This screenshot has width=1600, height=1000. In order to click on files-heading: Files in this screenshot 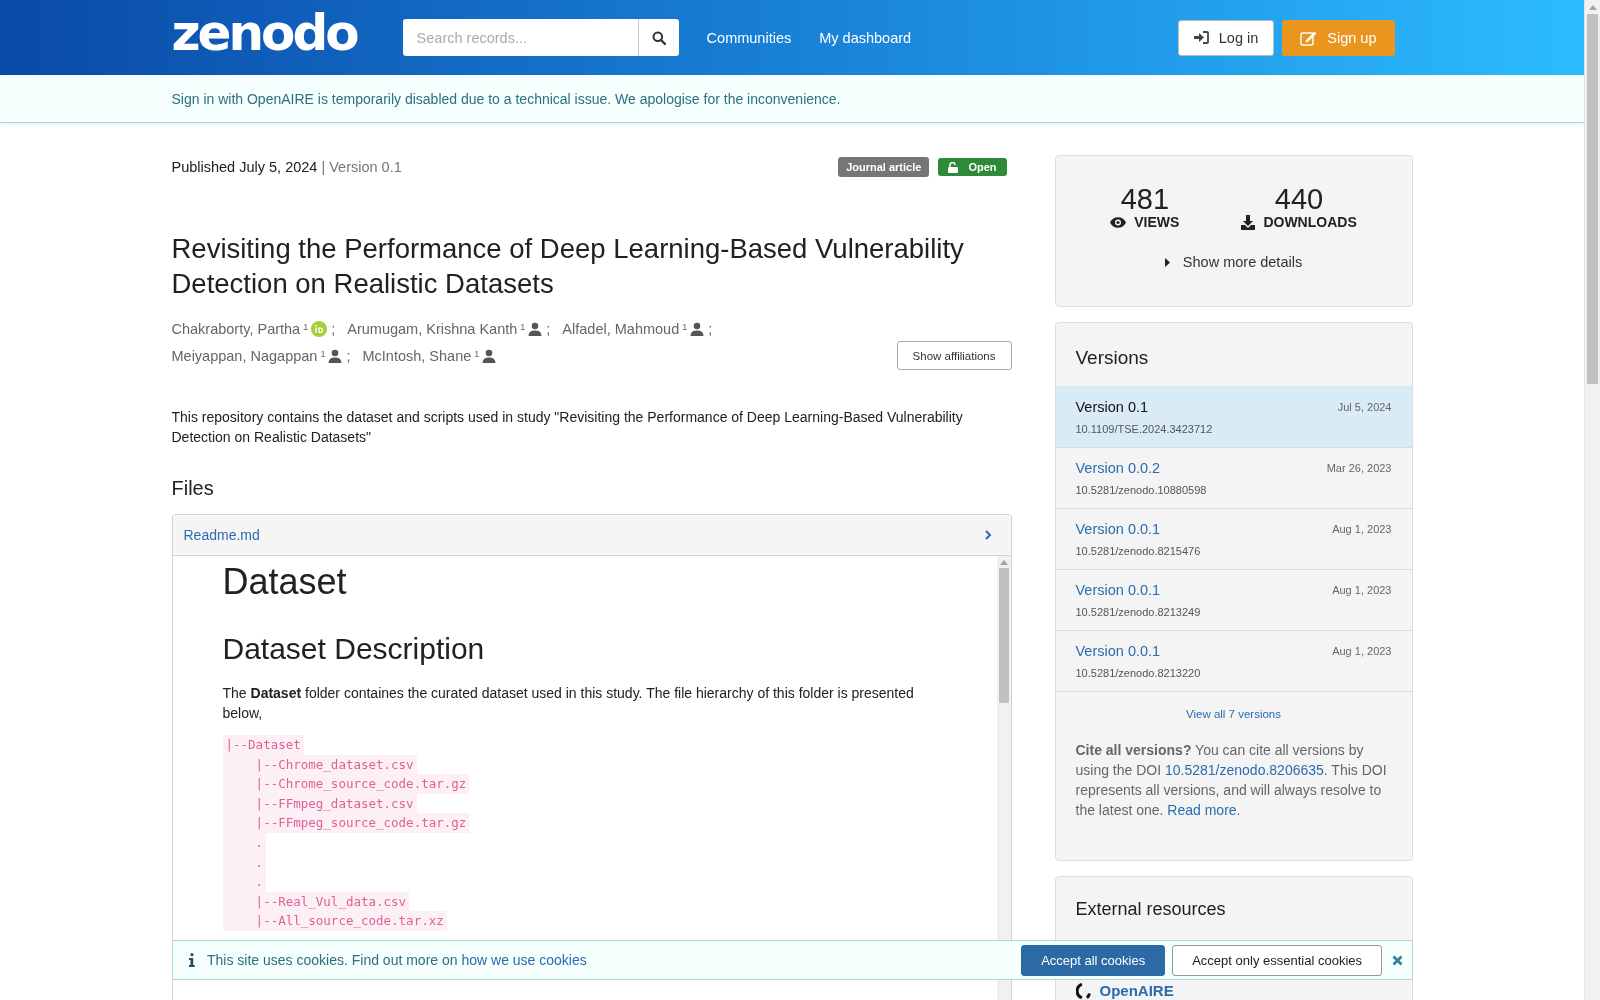, I will do `click(193, 488)`.